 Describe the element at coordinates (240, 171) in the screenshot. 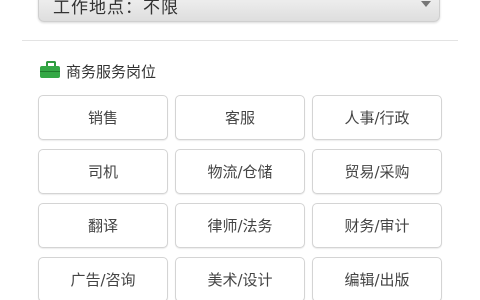

I see `job-button-logistics-warehouse: 物流/仓储` at that location.